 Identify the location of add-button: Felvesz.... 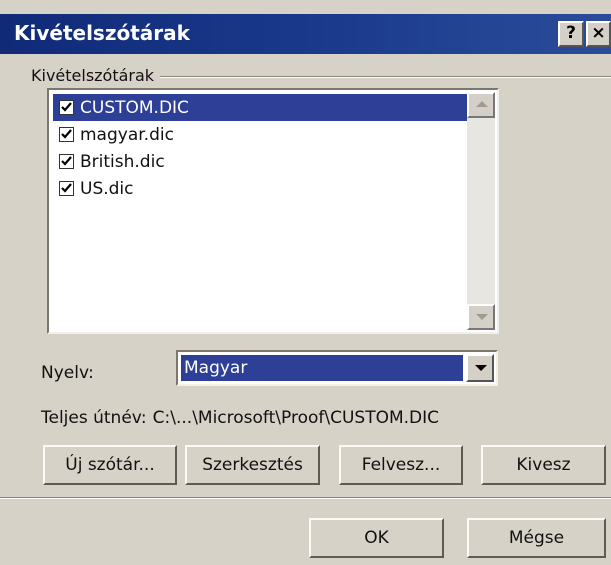
(401, 465).